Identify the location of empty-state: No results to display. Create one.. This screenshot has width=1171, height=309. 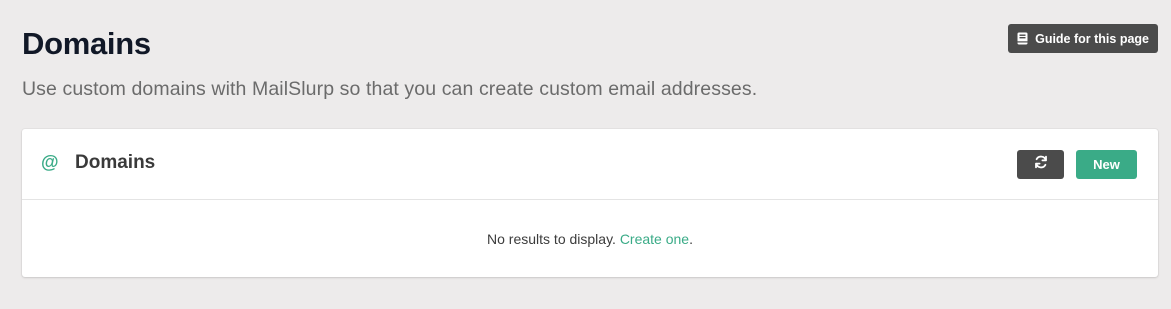
(590, 239).